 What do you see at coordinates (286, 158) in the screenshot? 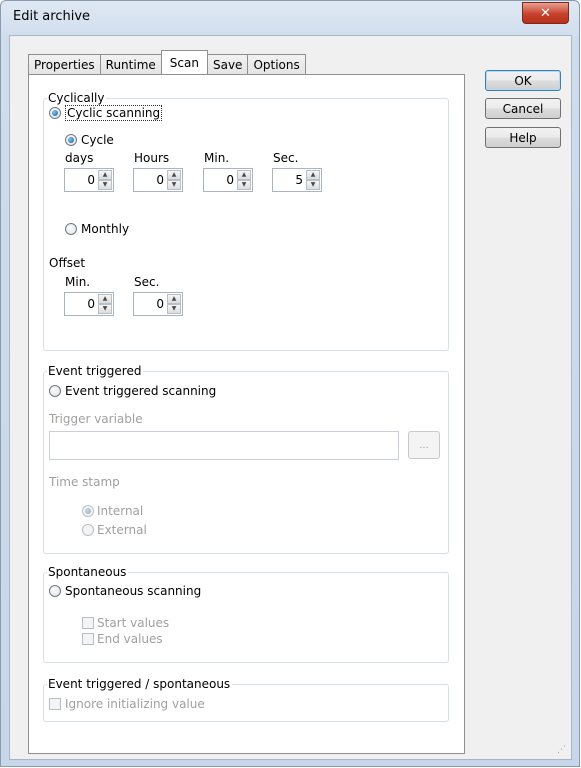
I see `sec-label: Sec.` at bounding box center [286, 158].